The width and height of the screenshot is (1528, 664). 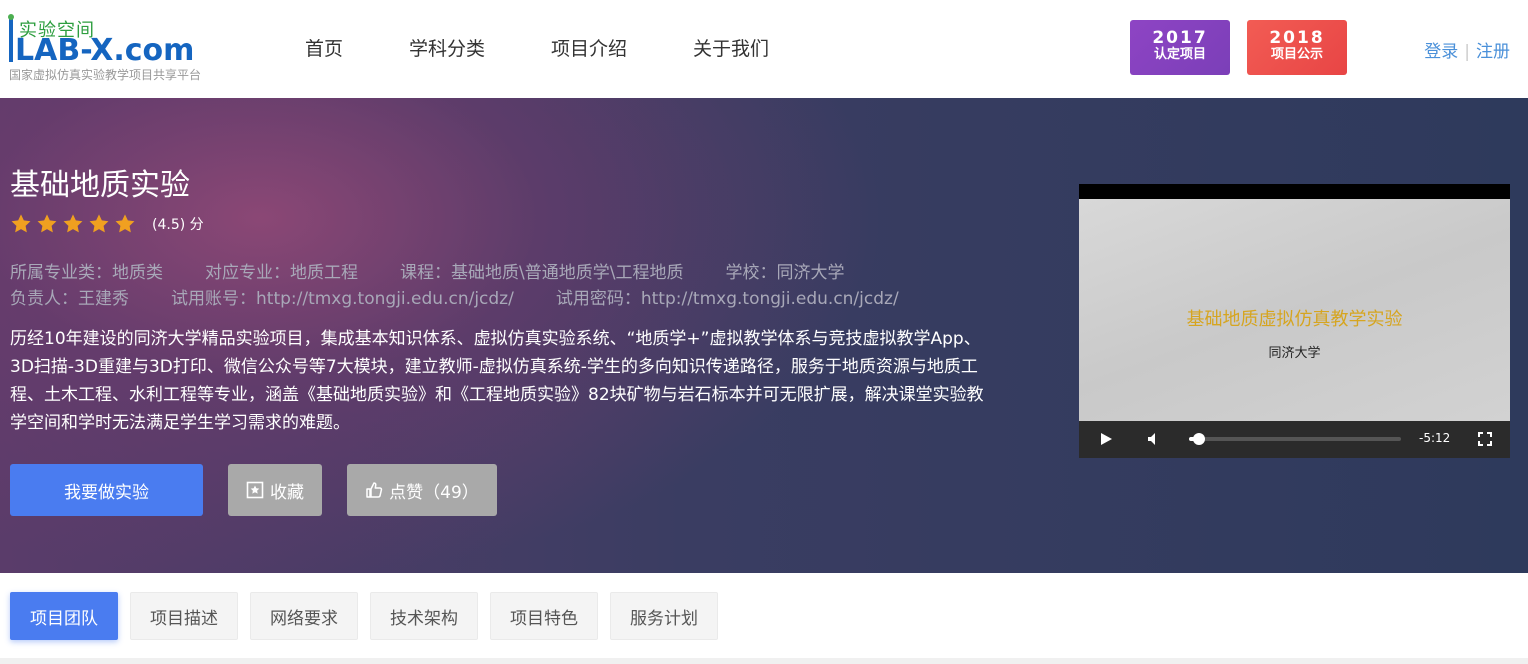 I want to click on video-controls: -5:12, so click(x=1294, y=439).